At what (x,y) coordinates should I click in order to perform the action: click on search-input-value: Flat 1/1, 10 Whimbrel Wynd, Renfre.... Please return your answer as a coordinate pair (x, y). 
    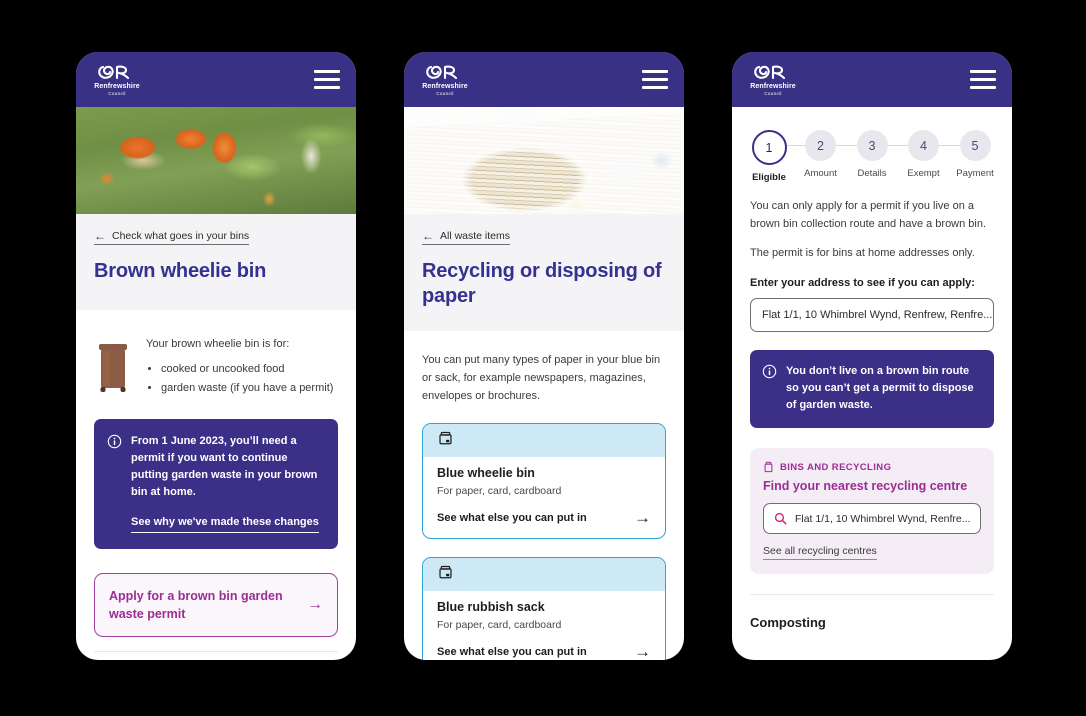
    Looking at the image, I should click on (882, 518).